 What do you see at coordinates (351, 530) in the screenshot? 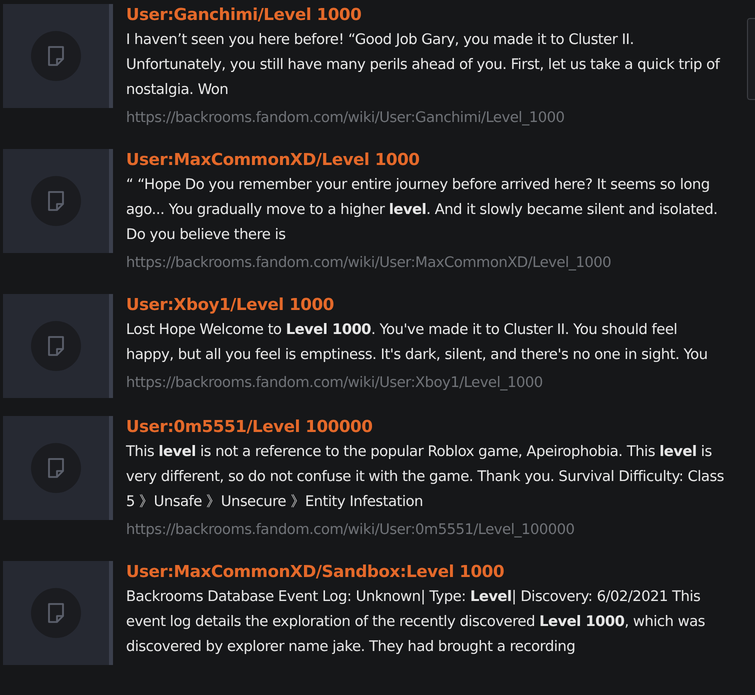
I see `result-url: https://backrooms.fandom.com/wiki/User:0m5551/Level_100000` at bounding box center [351, 530].